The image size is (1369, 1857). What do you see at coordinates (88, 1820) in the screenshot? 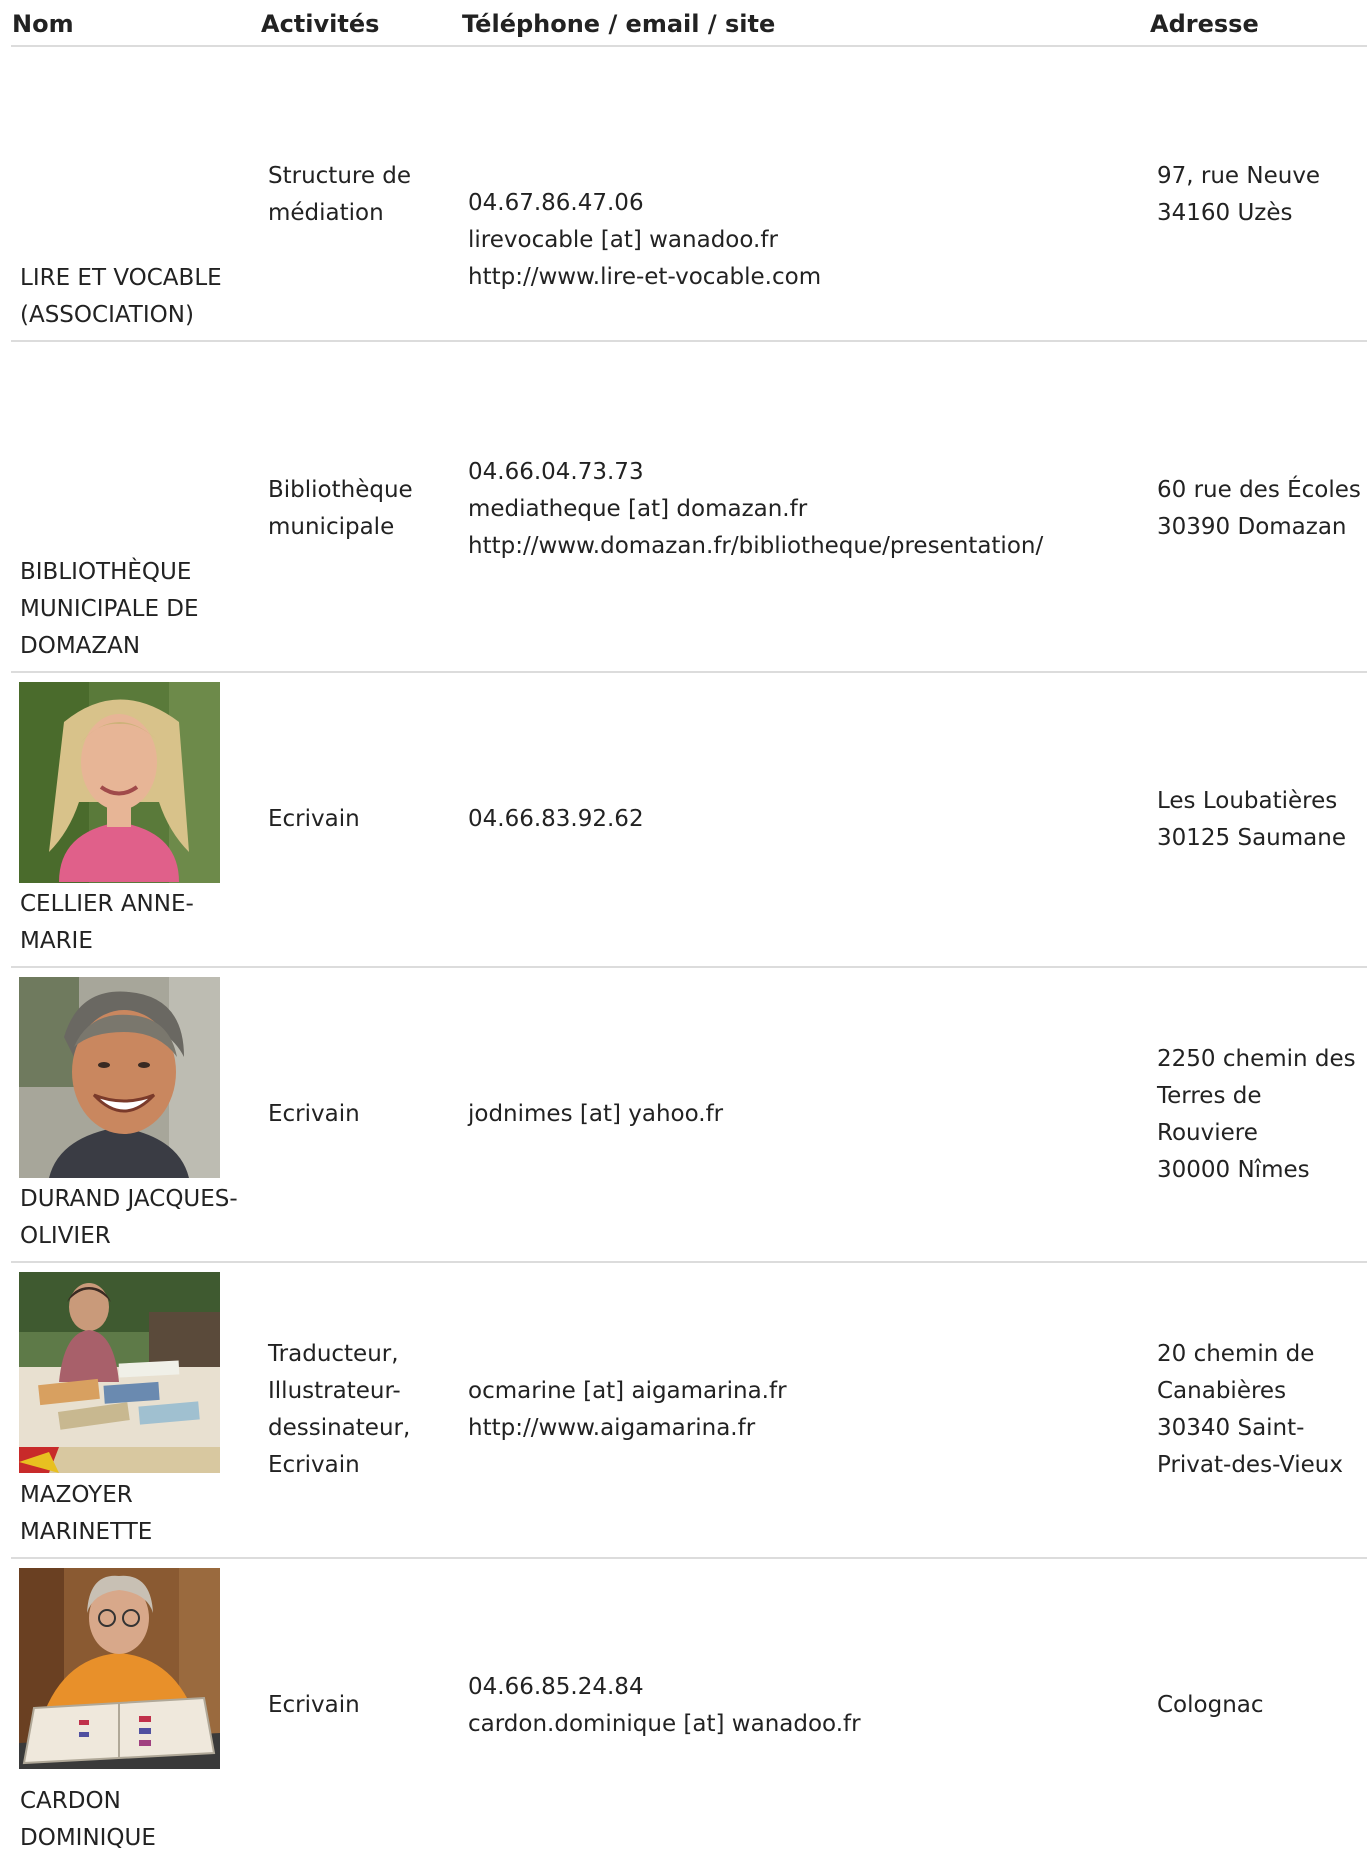
I see `row-name: CARDON DOMINIQUE` at bounding box center [88, 1820].